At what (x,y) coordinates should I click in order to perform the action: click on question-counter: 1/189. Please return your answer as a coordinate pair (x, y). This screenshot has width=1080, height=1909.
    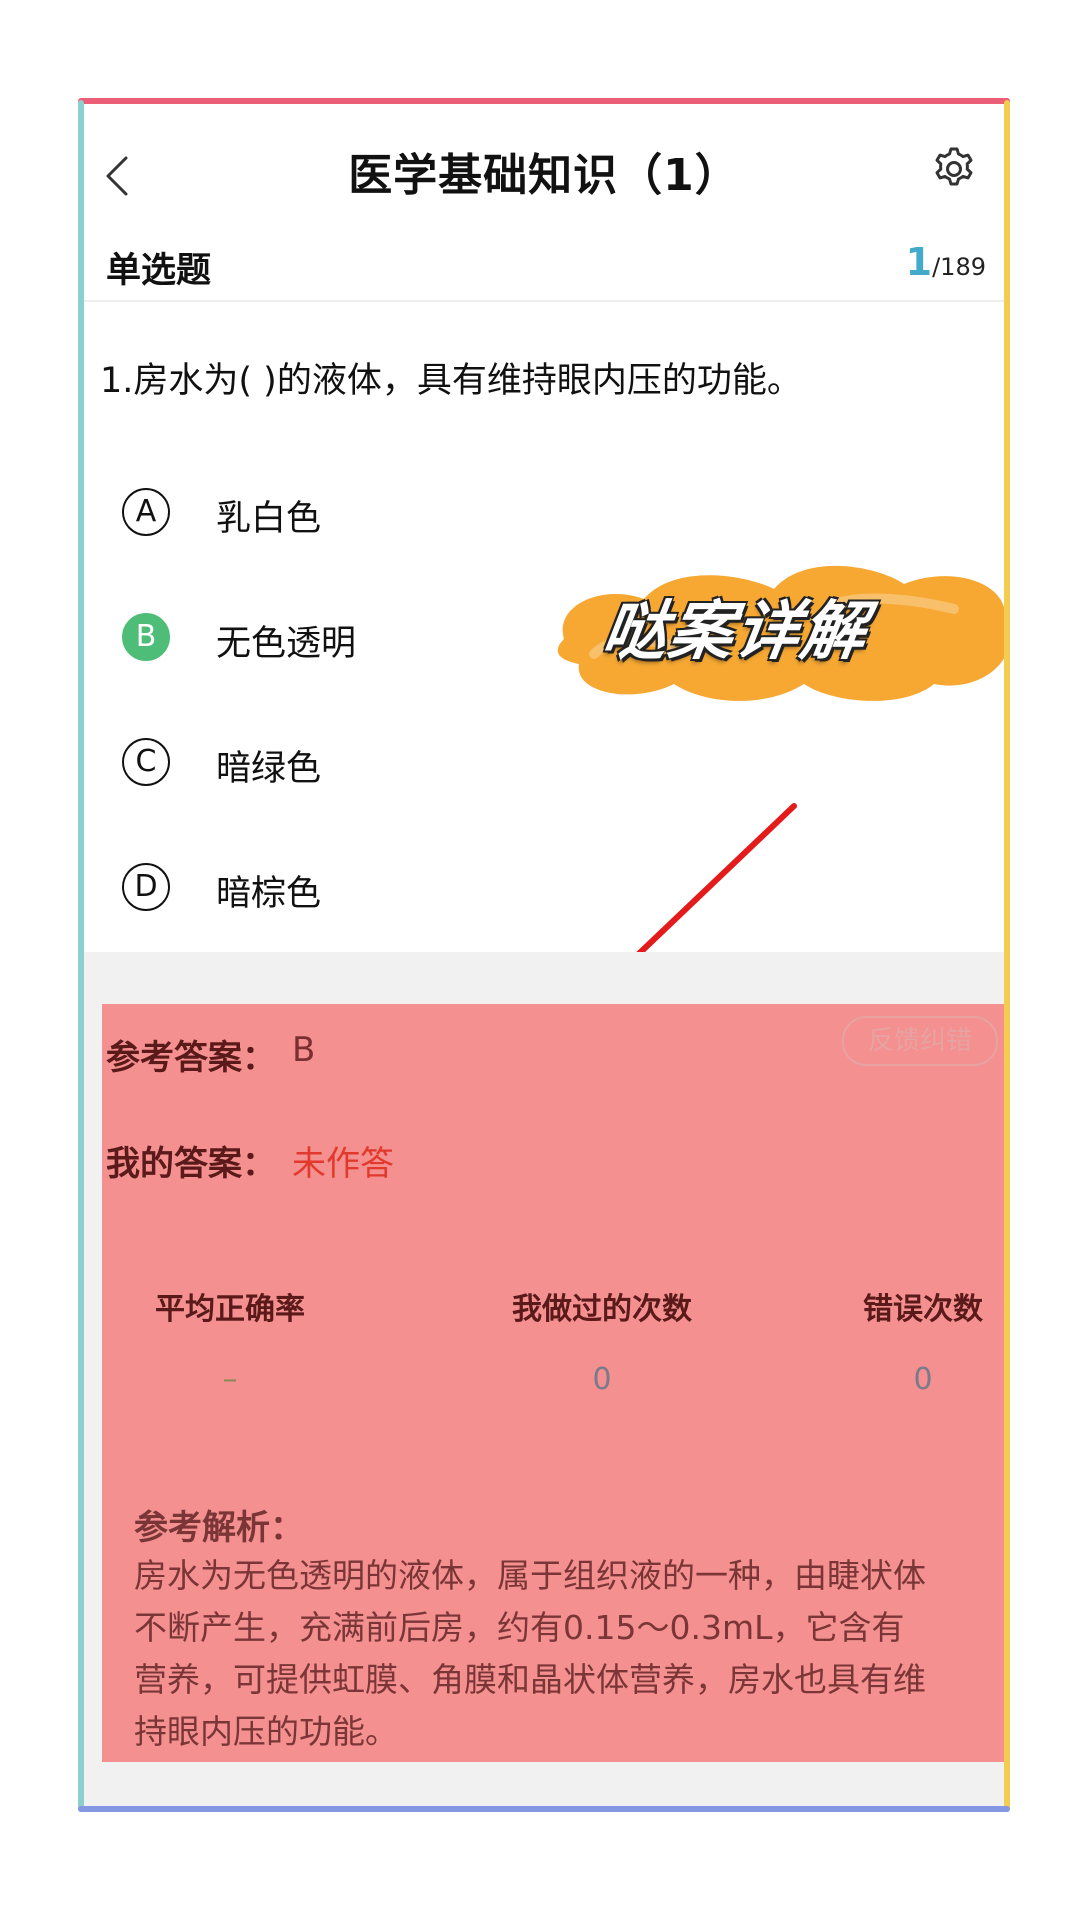
    Looking at the image, I should click on (946, 262).